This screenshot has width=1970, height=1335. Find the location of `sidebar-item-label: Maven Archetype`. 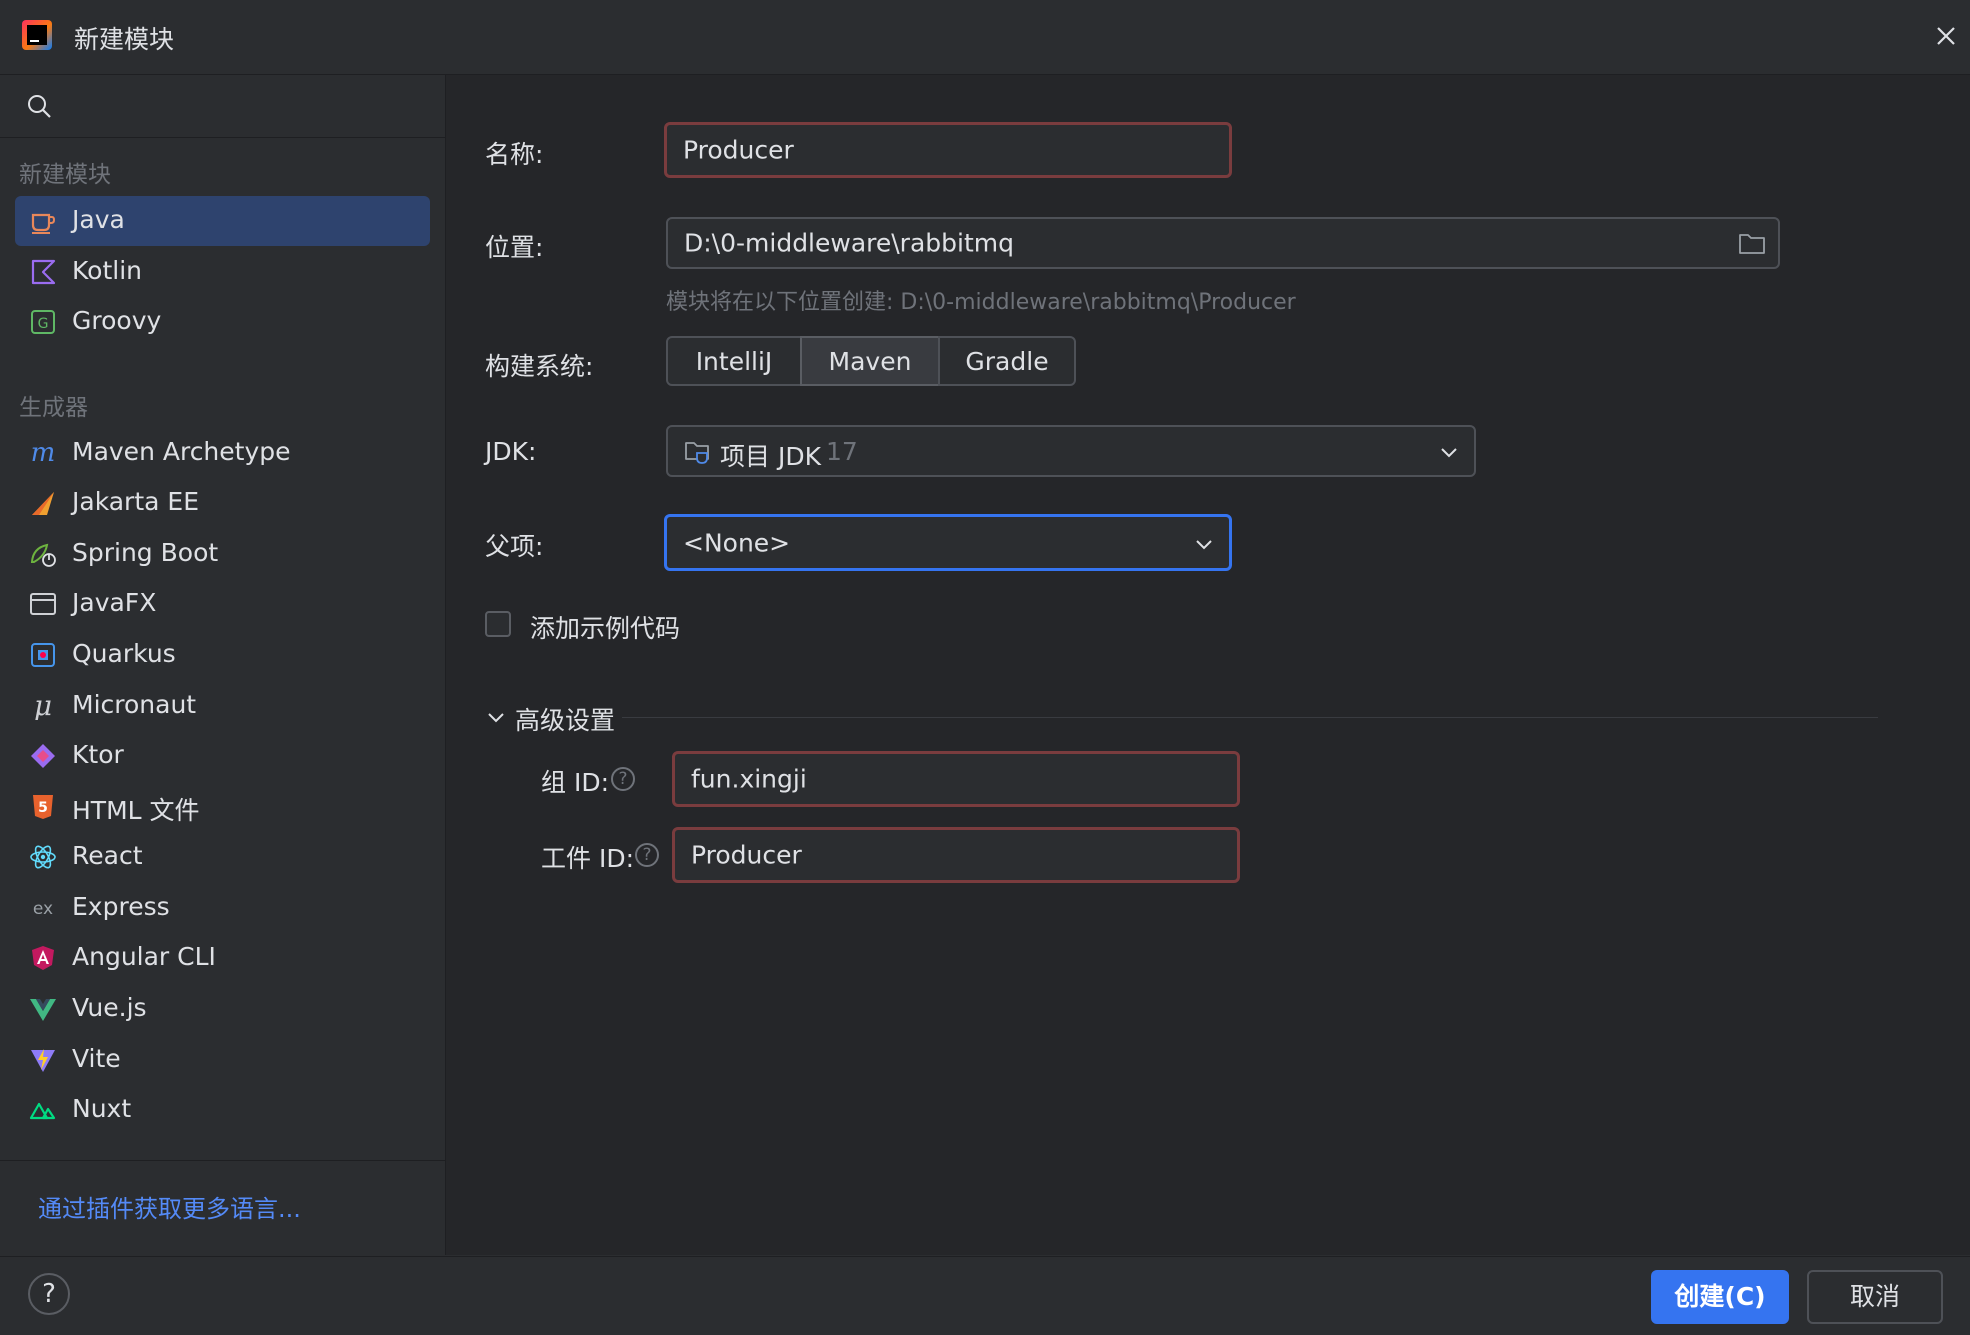

sidebar-item-label: Maven Archetype is located at coordinates (181, 451).